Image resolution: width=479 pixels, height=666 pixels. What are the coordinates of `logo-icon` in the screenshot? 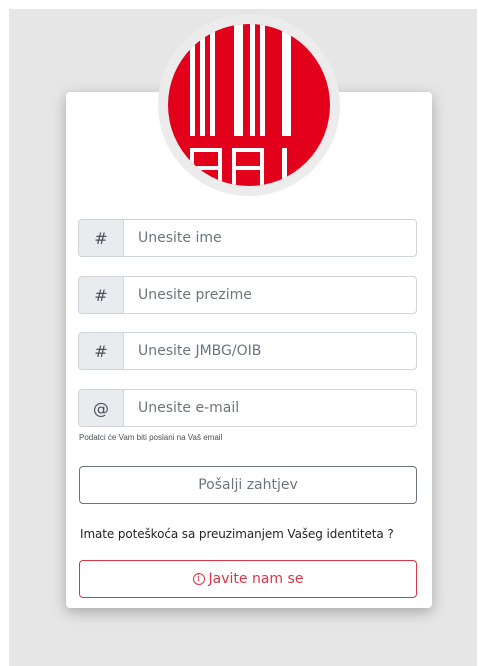 It's located at (249, 105).